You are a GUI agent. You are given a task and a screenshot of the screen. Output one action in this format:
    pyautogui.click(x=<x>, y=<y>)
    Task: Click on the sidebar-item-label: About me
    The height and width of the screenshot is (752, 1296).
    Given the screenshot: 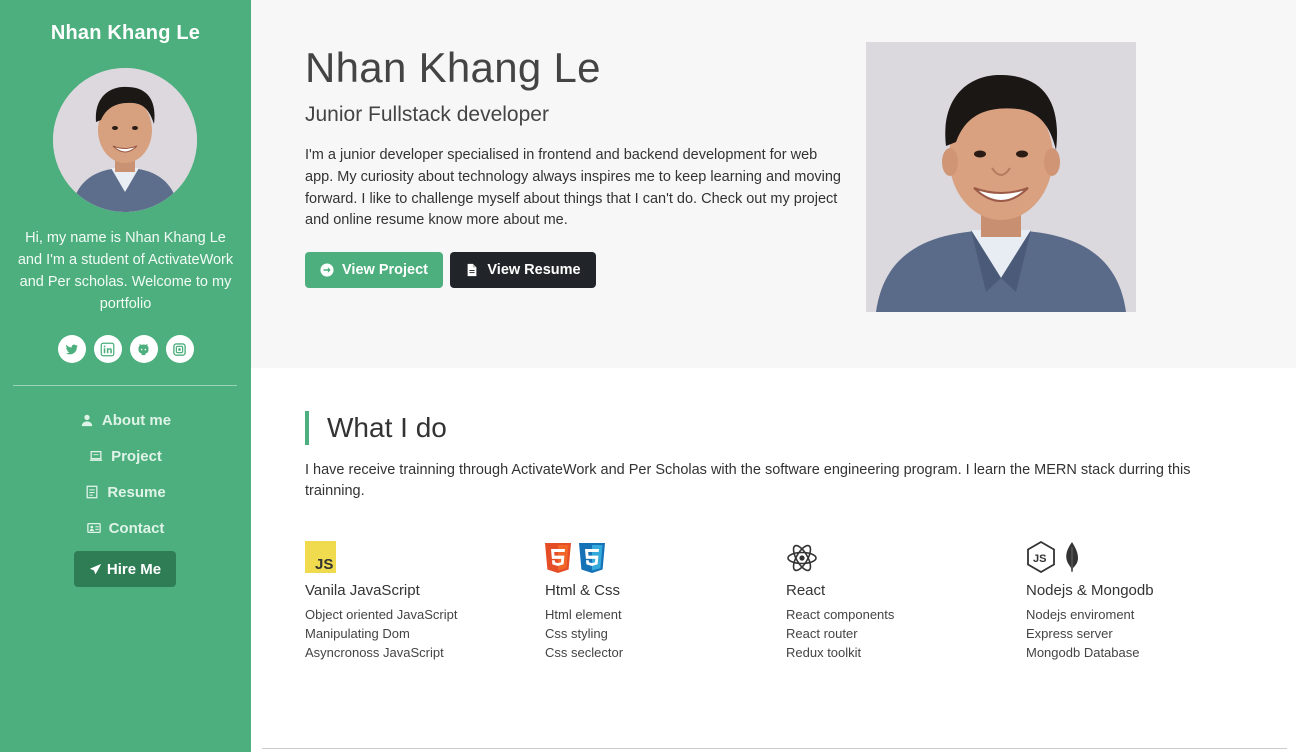 What is the action you would take?
    pyautogui.click(x=136, y=420)
    